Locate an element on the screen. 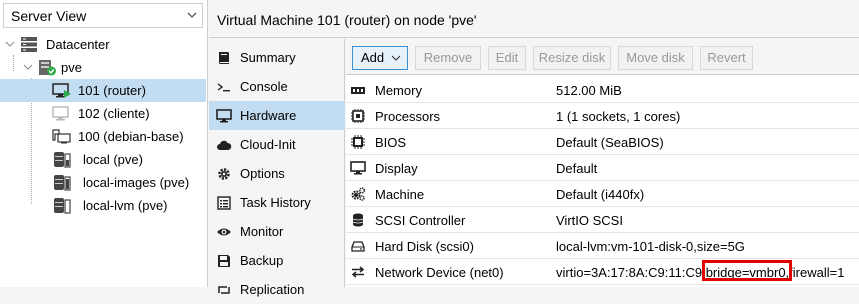 The image size is (859, 304). move-disk-button-label: Move disk is located at coordinates (655, 57).